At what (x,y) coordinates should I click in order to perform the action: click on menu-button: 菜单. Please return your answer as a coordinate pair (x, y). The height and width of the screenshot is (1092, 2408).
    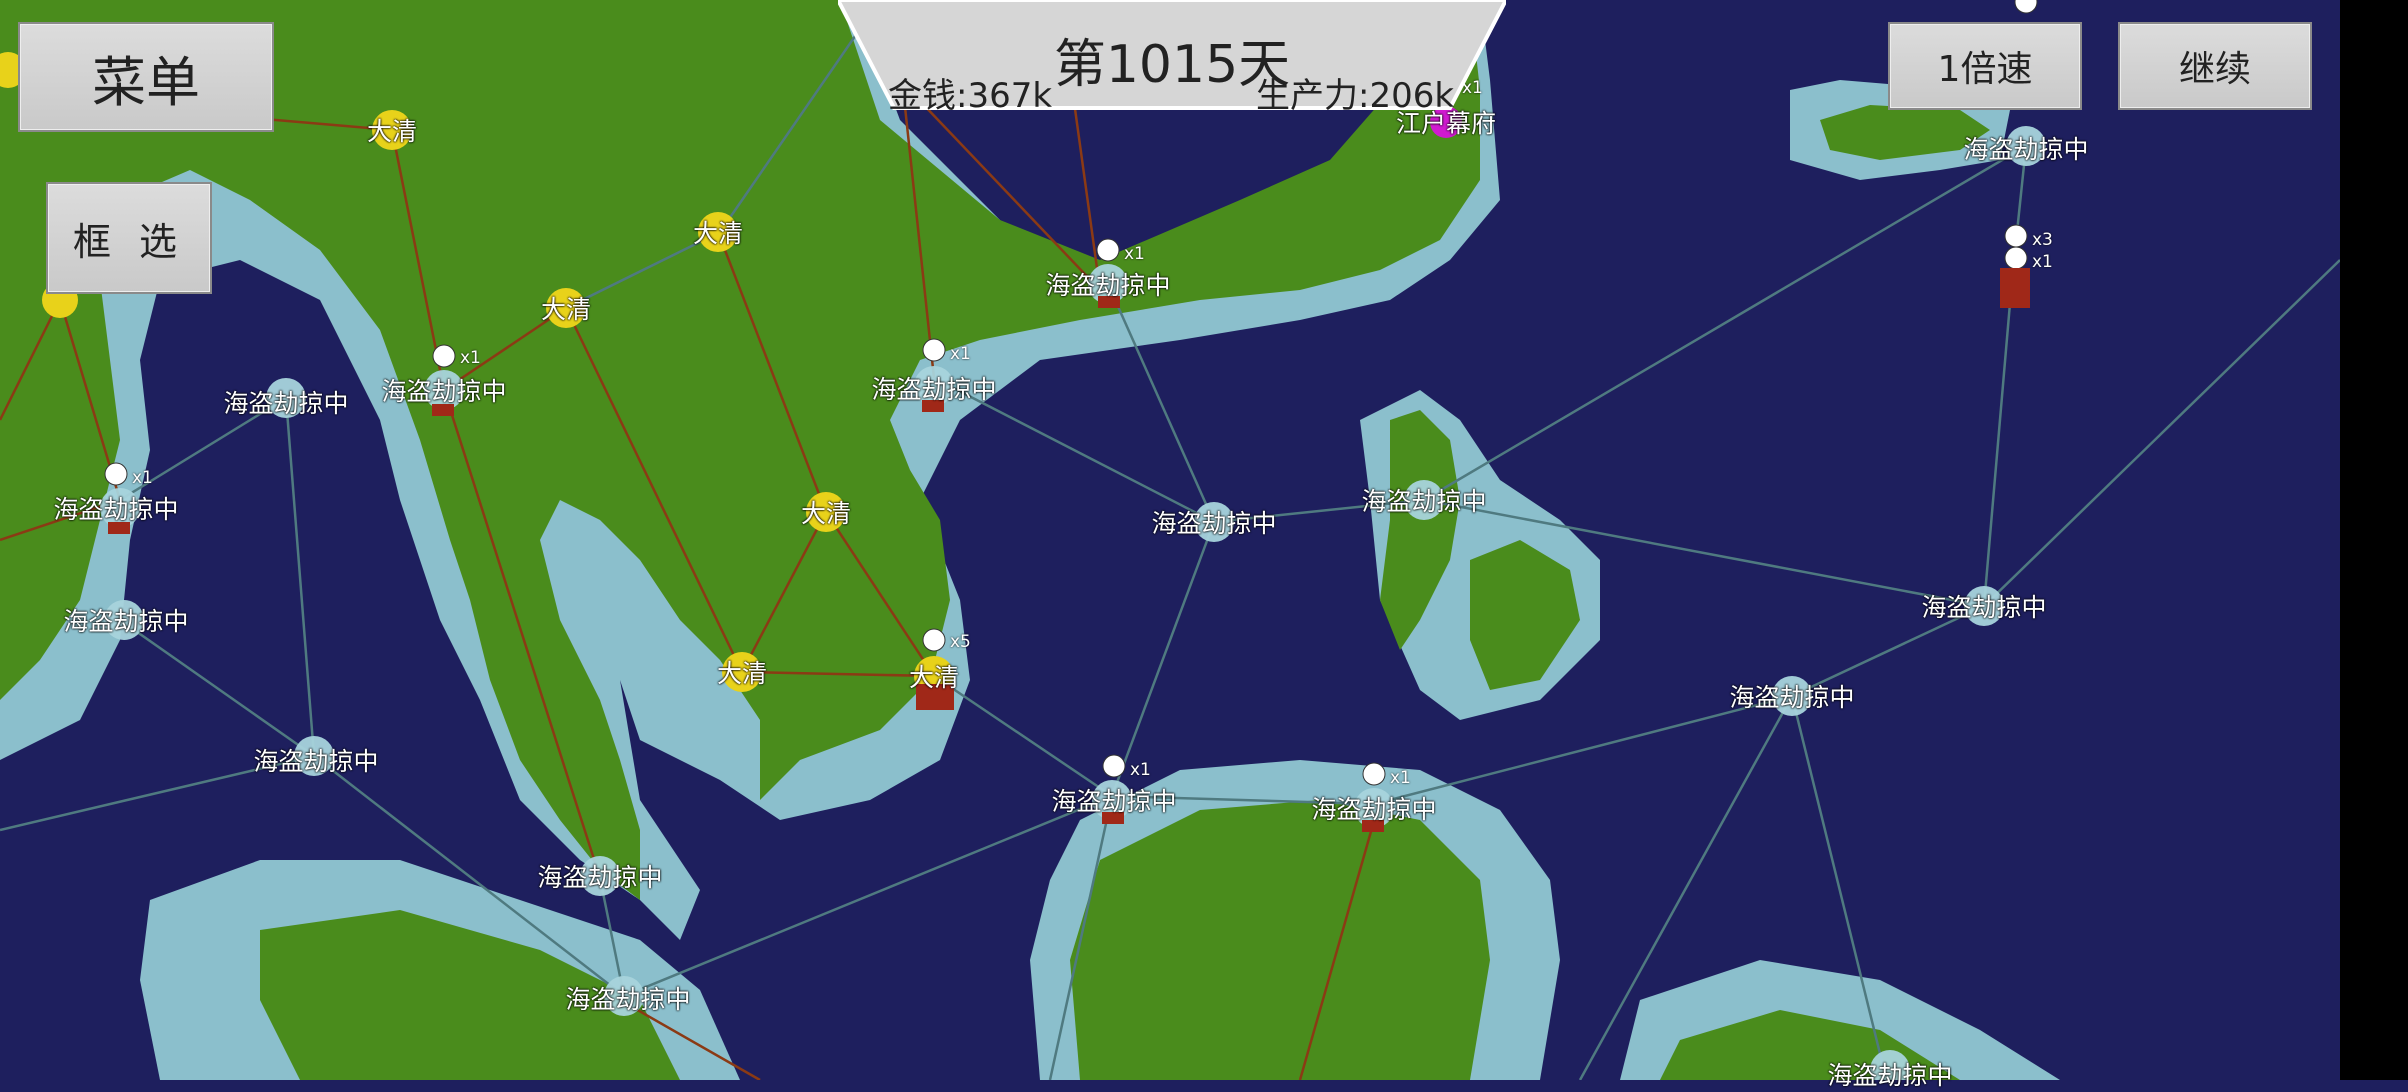
    Looking at the image, I should click on (146, 77).